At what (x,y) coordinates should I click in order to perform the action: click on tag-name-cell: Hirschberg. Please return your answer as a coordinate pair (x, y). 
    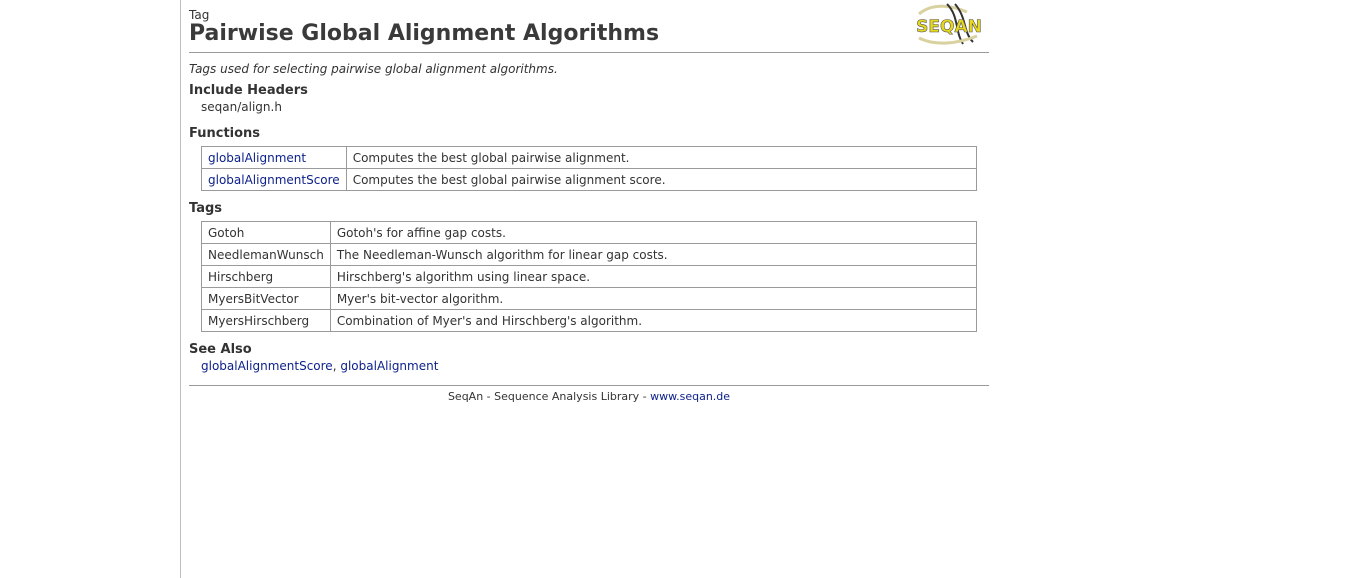
    Looking at the image, I should click on (266, 276).